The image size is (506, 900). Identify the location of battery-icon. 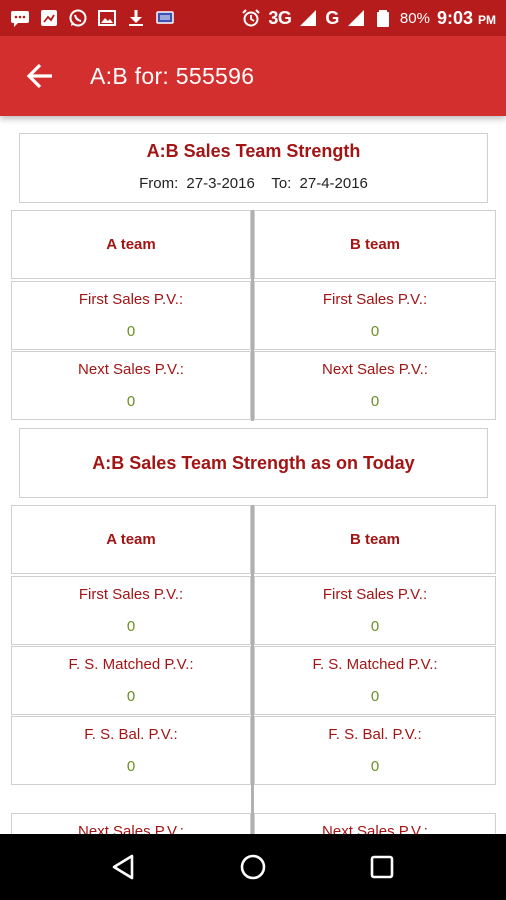
(383, 18).